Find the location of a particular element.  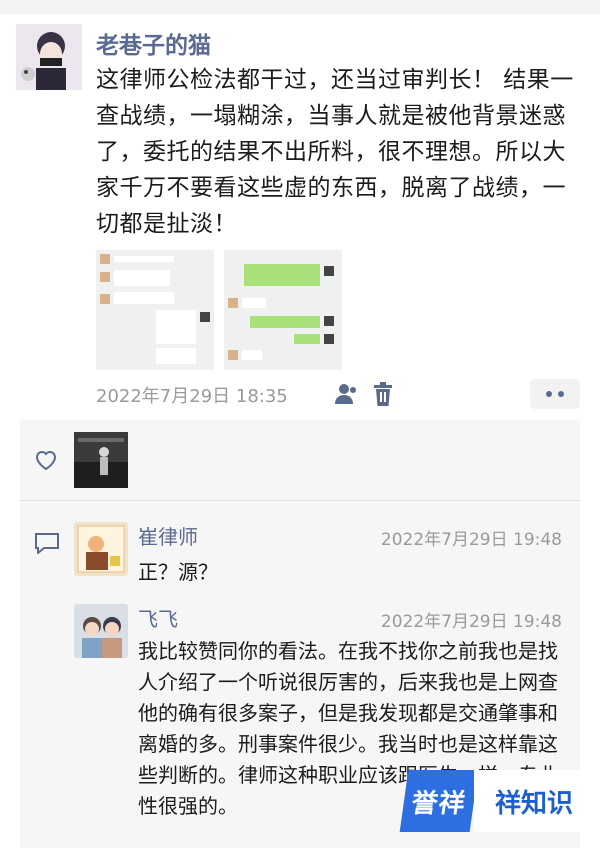

liker-avatar is located at coordinates (101, 460).